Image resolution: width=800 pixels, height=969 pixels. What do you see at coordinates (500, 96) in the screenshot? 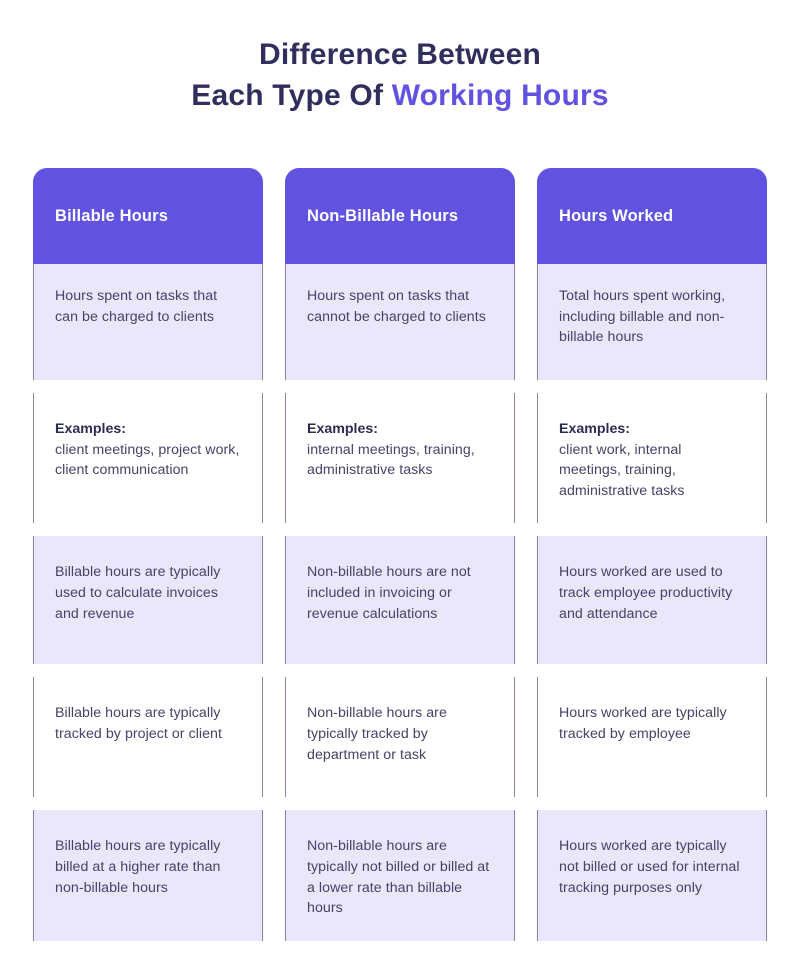
I see `title-accent-text: Working Hours` at bounding box center [500, 96].